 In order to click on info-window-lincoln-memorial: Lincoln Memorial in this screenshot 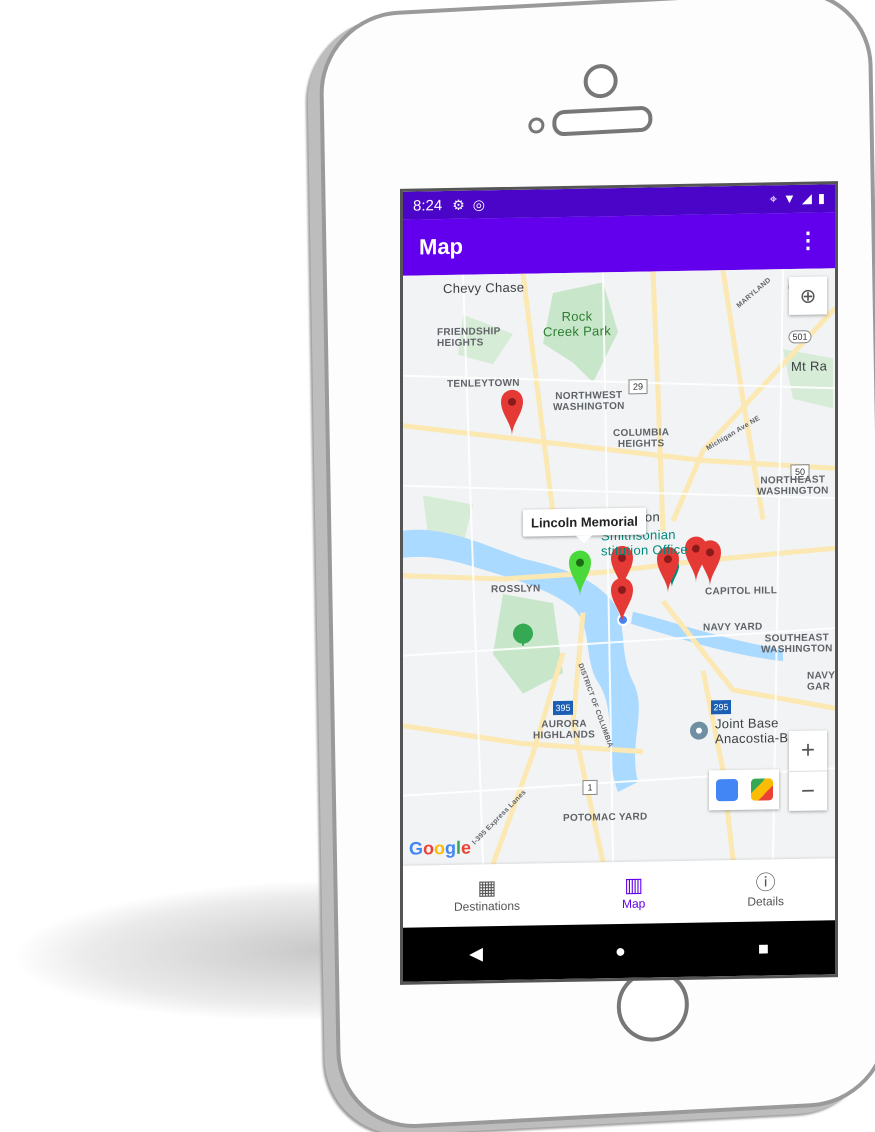, I will do `click(584, 522)`.